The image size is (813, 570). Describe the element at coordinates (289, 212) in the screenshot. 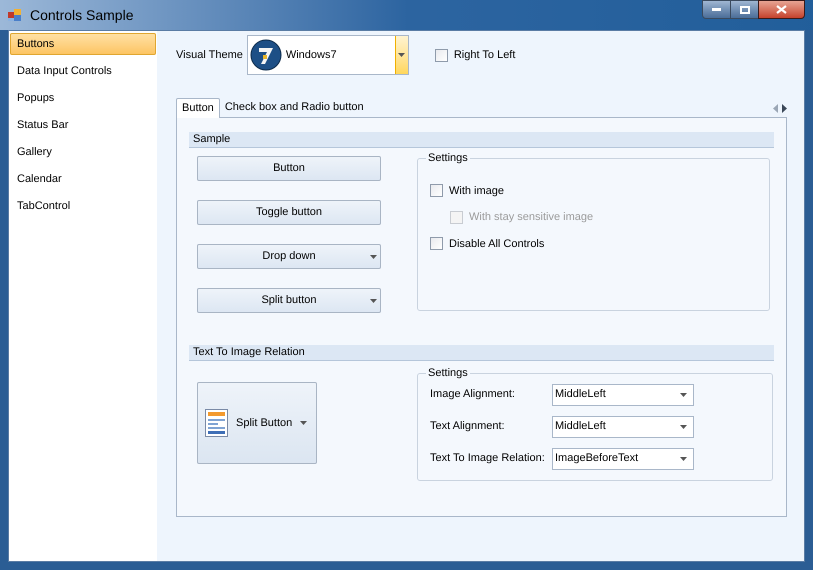

I see `sample-button: Toggle button` at that location.